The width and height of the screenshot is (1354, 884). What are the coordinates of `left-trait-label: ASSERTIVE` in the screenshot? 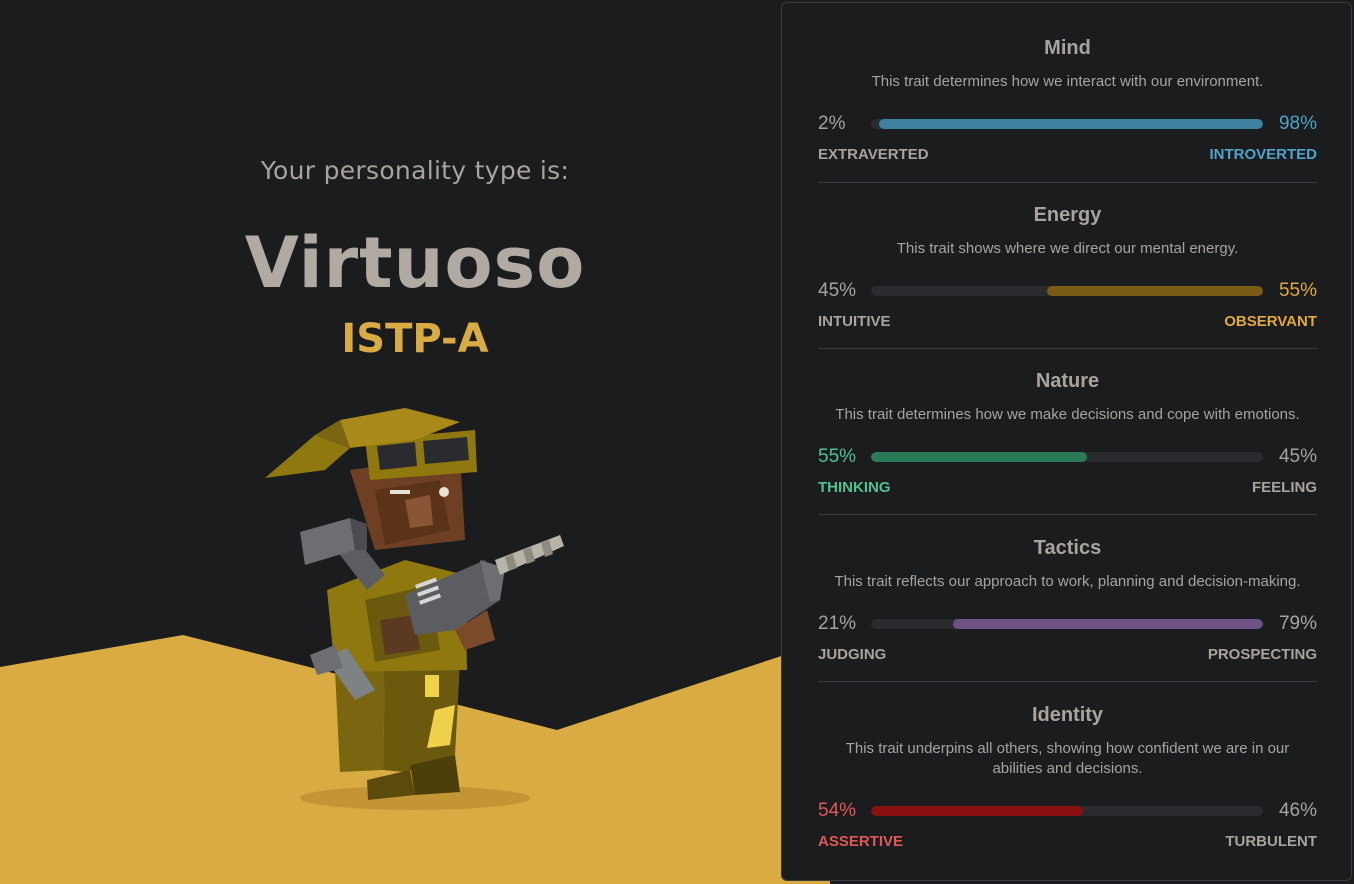 It's located at (861, 841).